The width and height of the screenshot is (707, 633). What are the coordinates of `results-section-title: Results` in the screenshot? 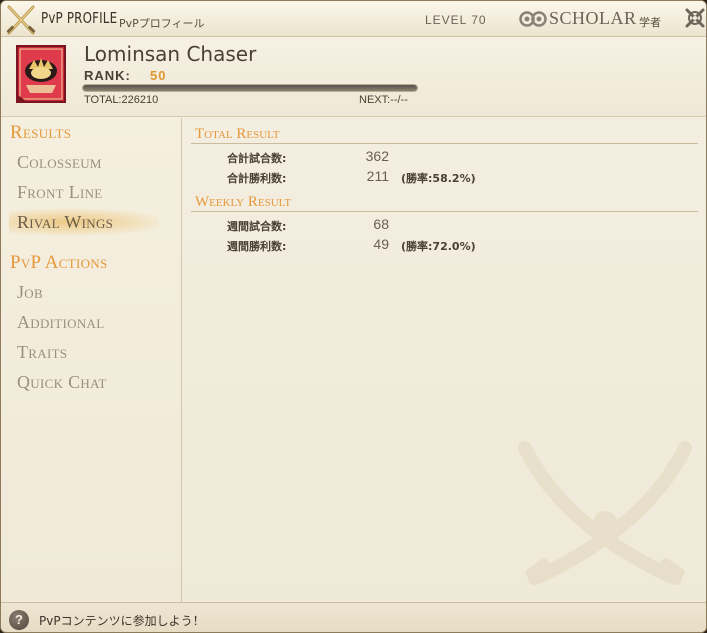 It's located at (41, 132).